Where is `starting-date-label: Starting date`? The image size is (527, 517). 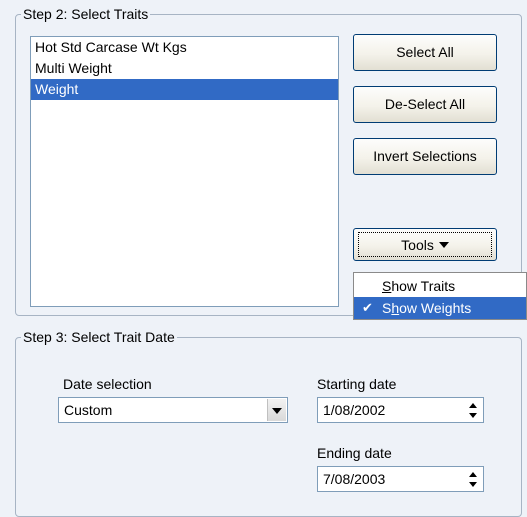
starting-date-label: Starting date is located at coordinates (357, 384).